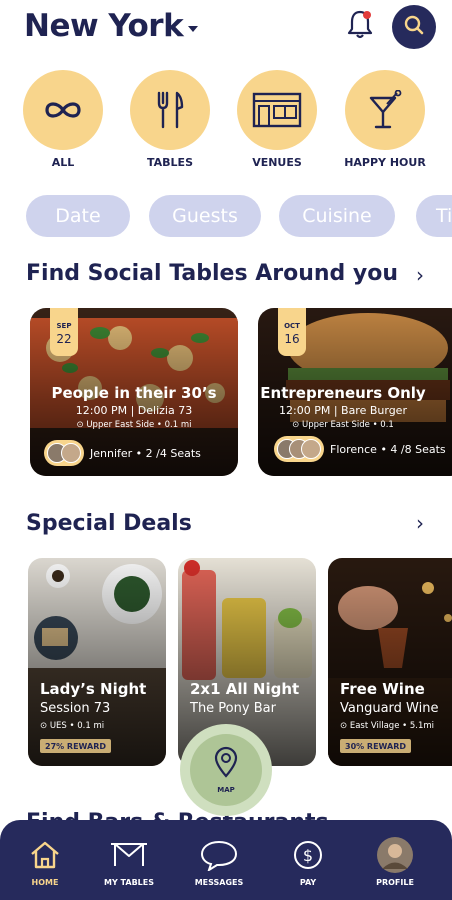  Describe the element at coordinates (292, 332) in the screenshot. I see `date-tag: OCT 16` at that location.